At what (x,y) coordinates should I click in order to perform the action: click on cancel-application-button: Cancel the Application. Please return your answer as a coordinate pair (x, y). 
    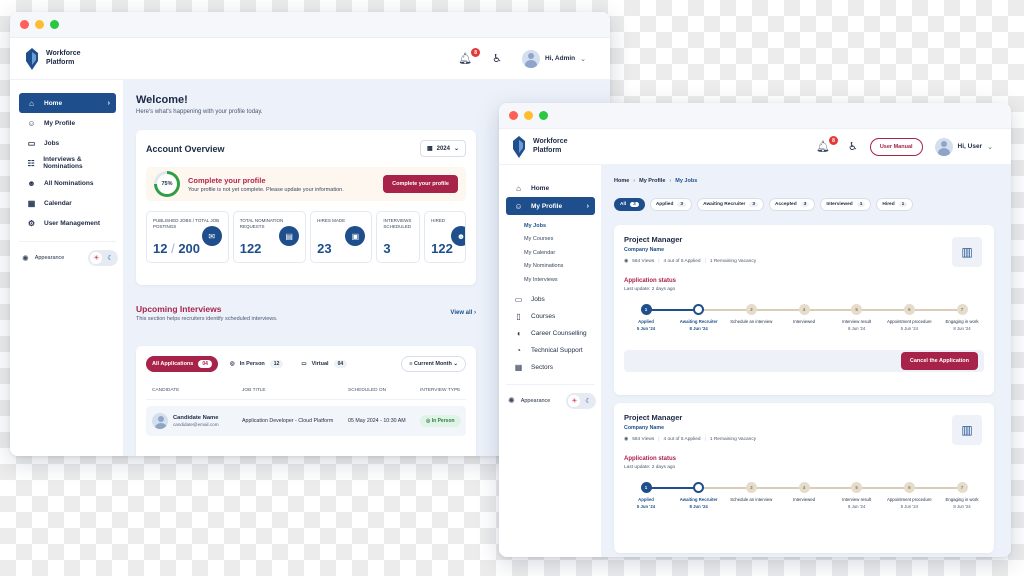
    Looking at the image, I should click on (939, 361).